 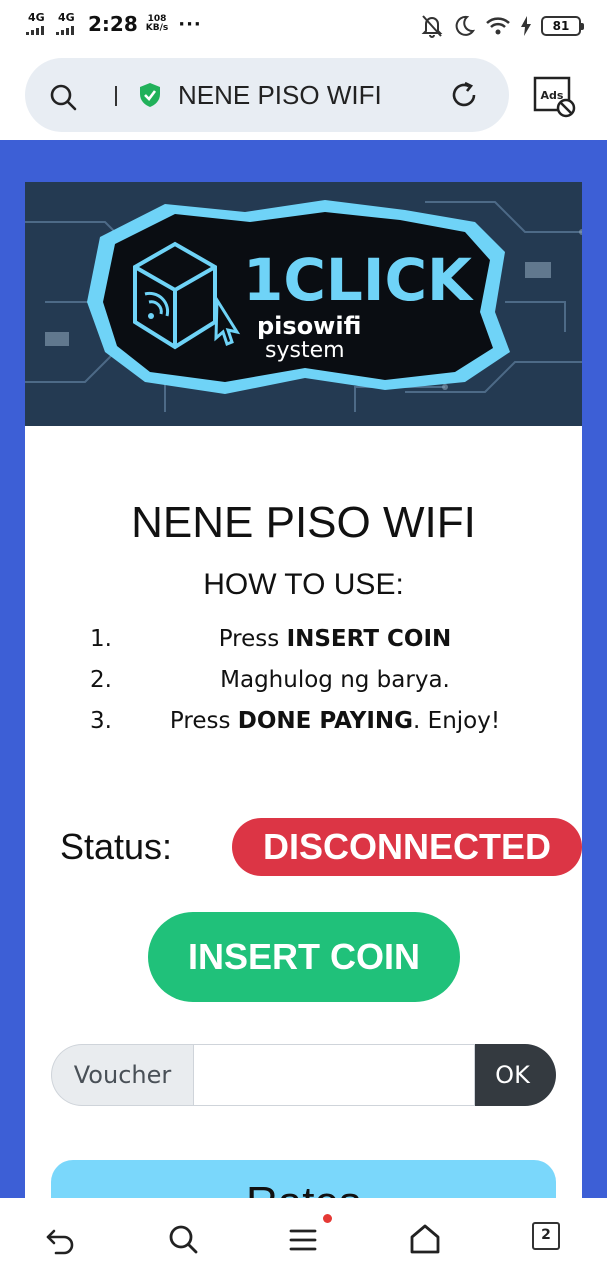 I want to click on clock: 2:28, so click(x=113, y=24).